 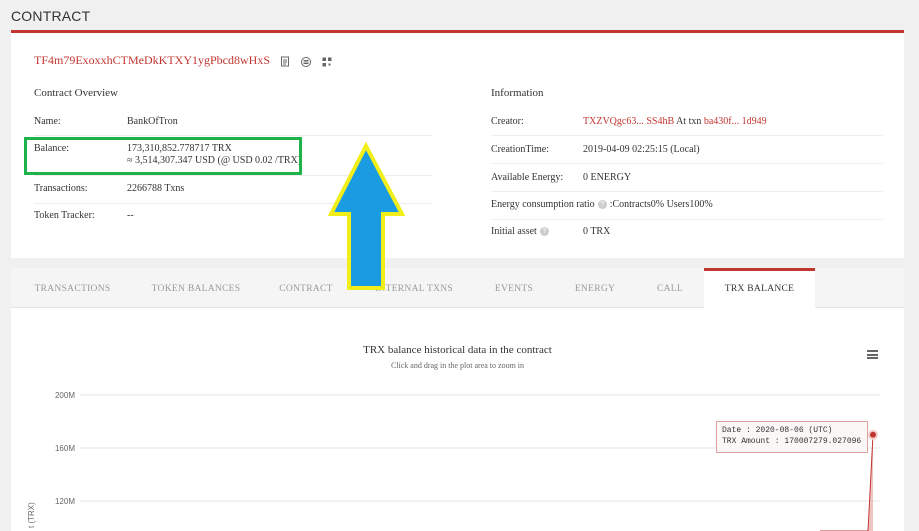 I want to click on tab-contract: CONTRACT, so click(x=306, y=288).